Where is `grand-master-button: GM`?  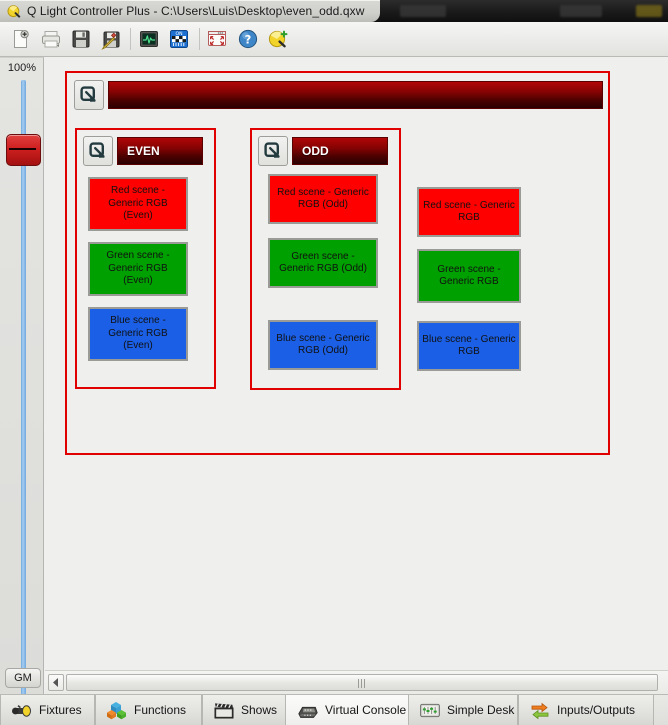 grand-master-button: GM is located at coordinates (23, 678).